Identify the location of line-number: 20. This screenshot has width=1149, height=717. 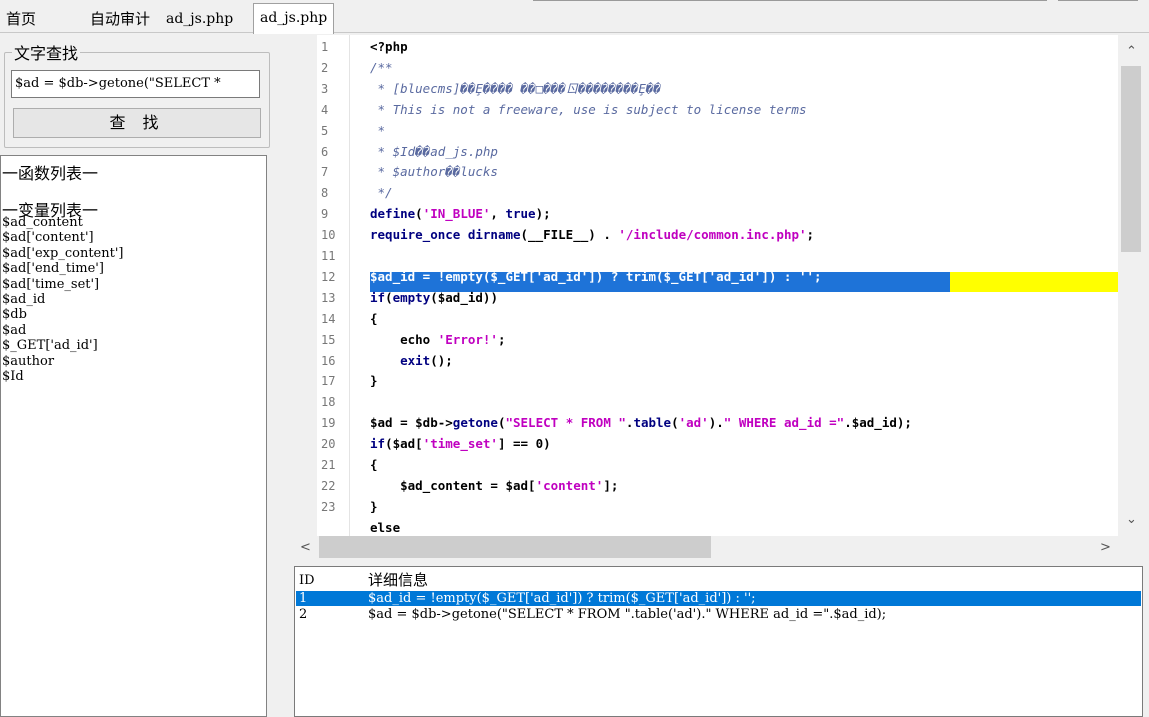
(328, 444).